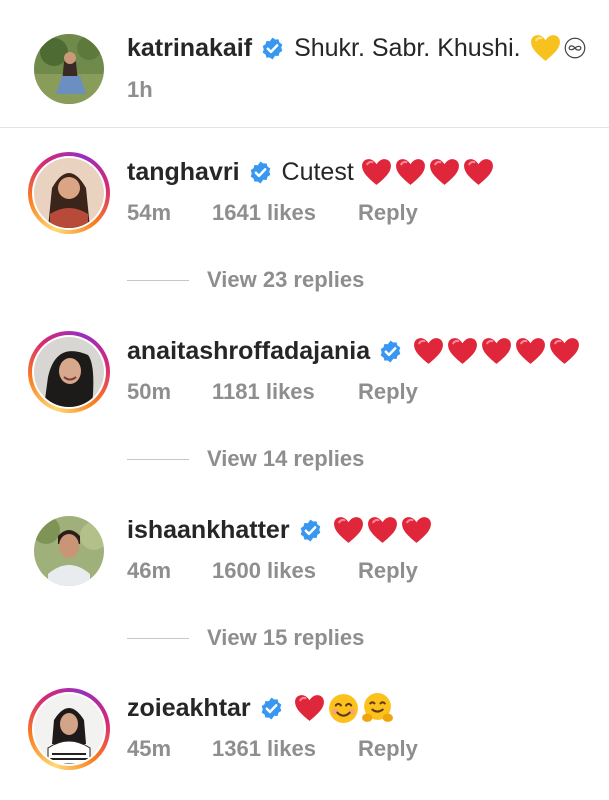 The width and height of the screenshot is (609, 800). What do you see at coordinates (285, 213) in the screenshot?
I see `comment-likes: 1641 likes` at bounding box center [285, 213].